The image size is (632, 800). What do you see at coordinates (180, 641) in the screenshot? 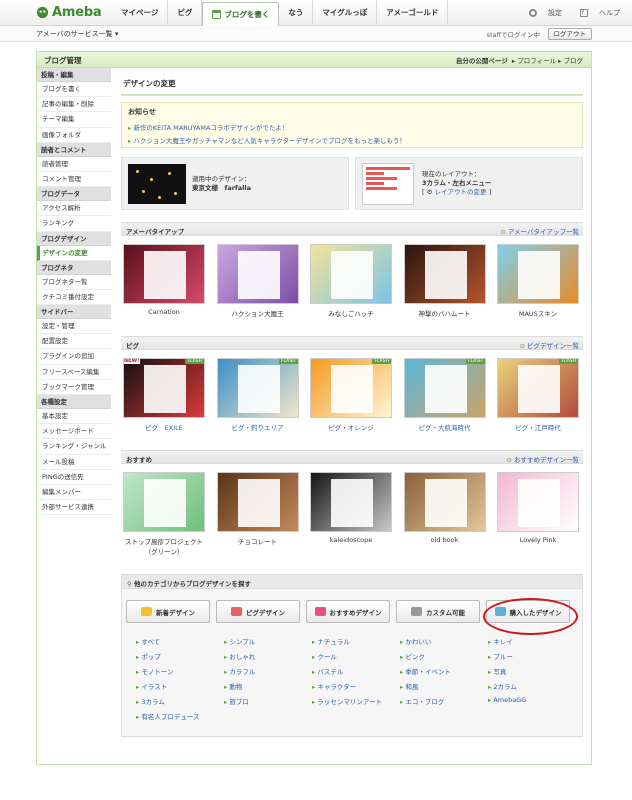
I see `category-link: すべて` at bounding box center [180, 641].